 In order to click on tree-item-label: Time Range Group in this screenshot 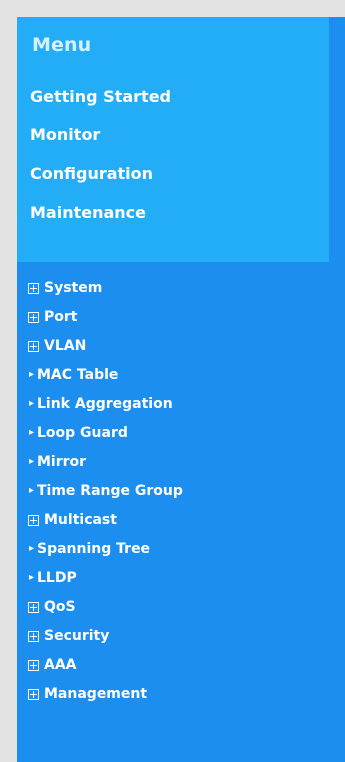, I will do `click(110, 491)`.